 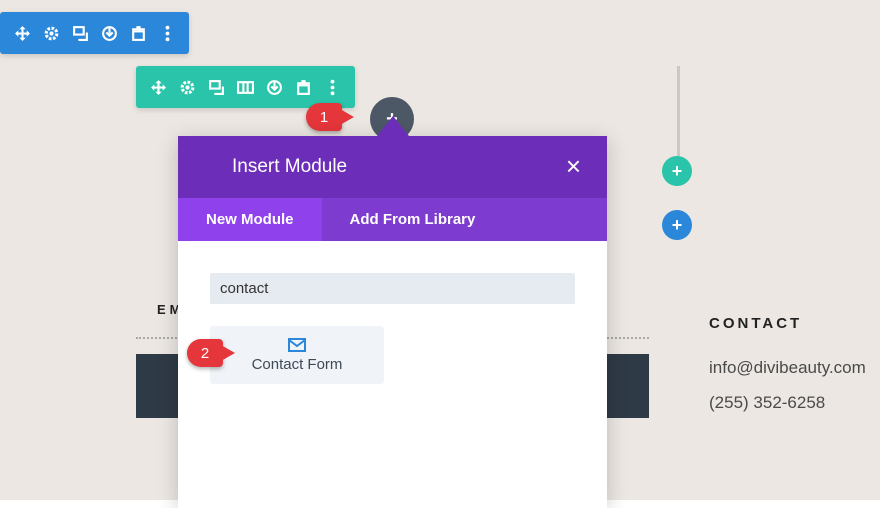 What do you see at coordinates (297, 344) in the screenshot?
I see `envelope-icon` at bounding box center [297, 344].